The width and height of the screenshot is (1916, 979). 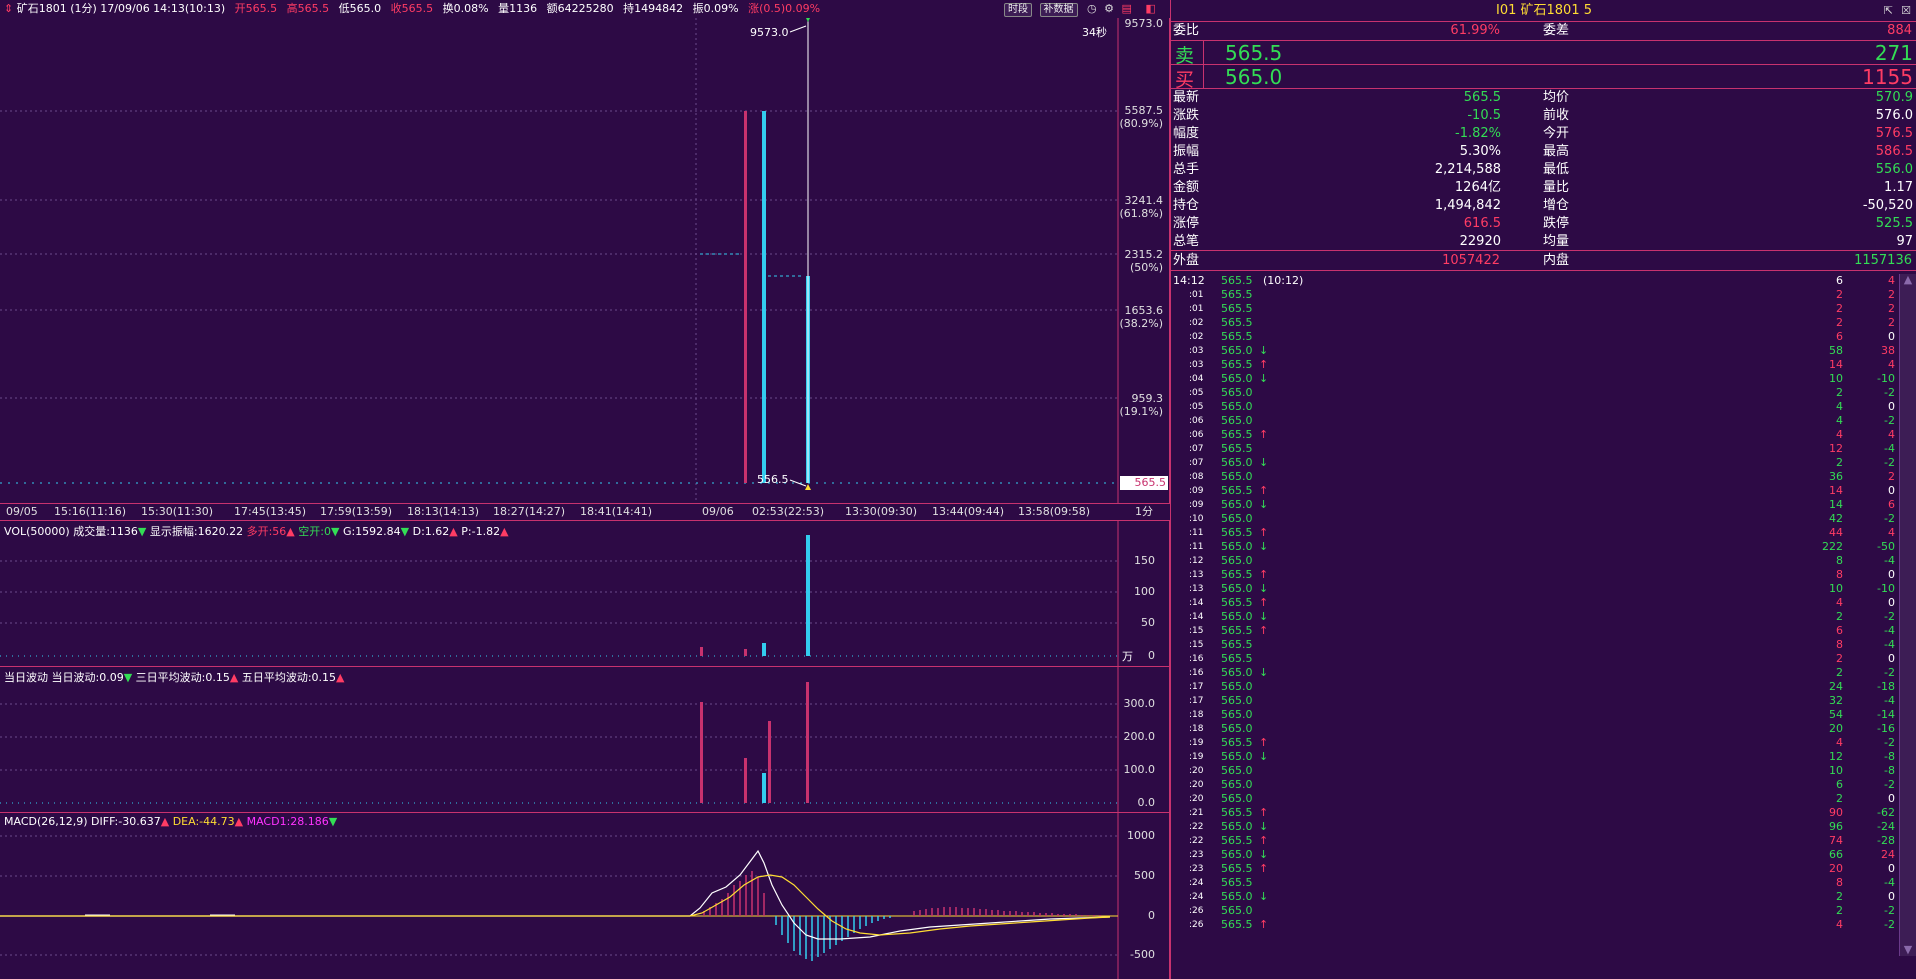 I want to click on tick-row: :11 565.5 ↑ 44 4, so click(x=1535, y=533).